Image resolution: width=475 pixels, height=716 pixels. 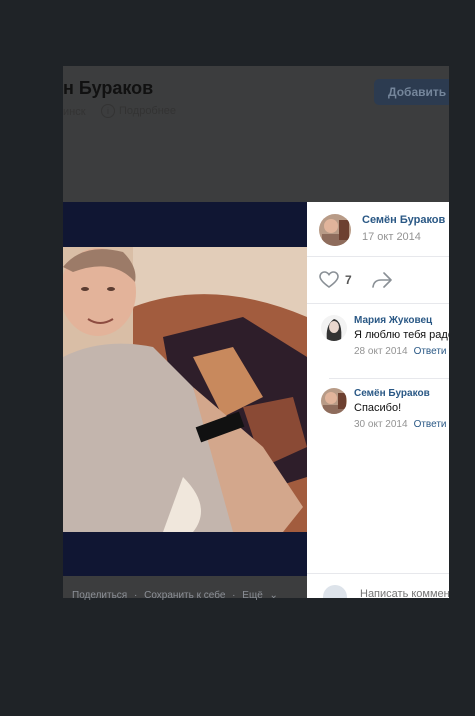 I want to click on comment-text: Я люблю тебя радо, so click(x=401, y=335).